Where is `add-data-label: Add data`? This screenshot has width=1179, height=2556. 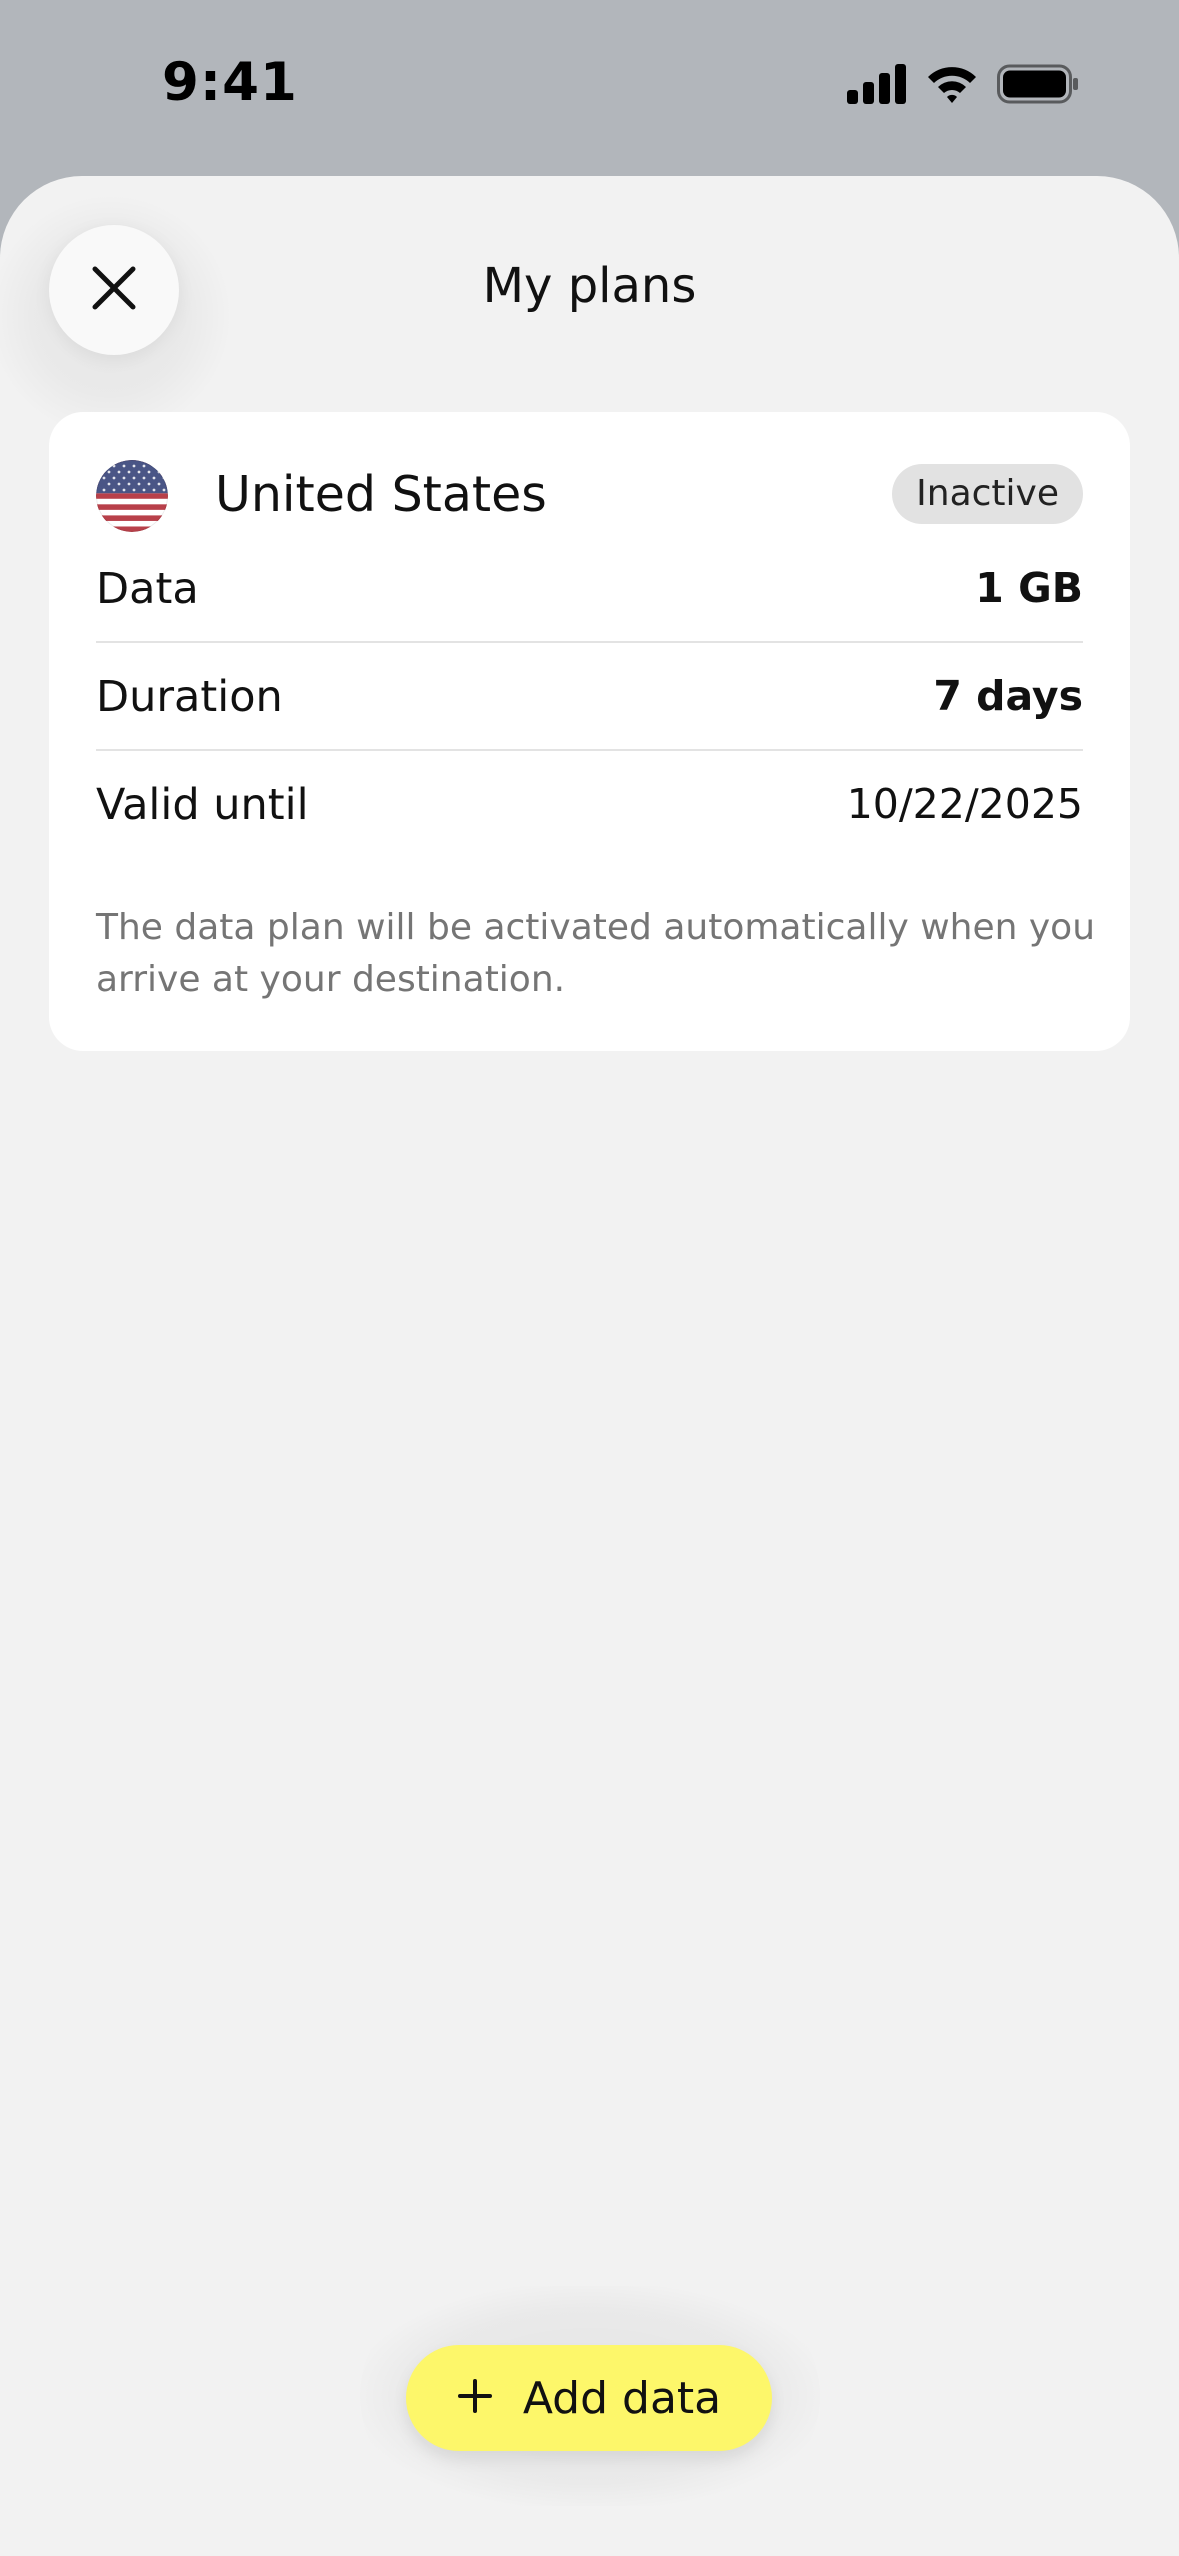
add-data-label: Add data is located at coordinates (622, 2398).